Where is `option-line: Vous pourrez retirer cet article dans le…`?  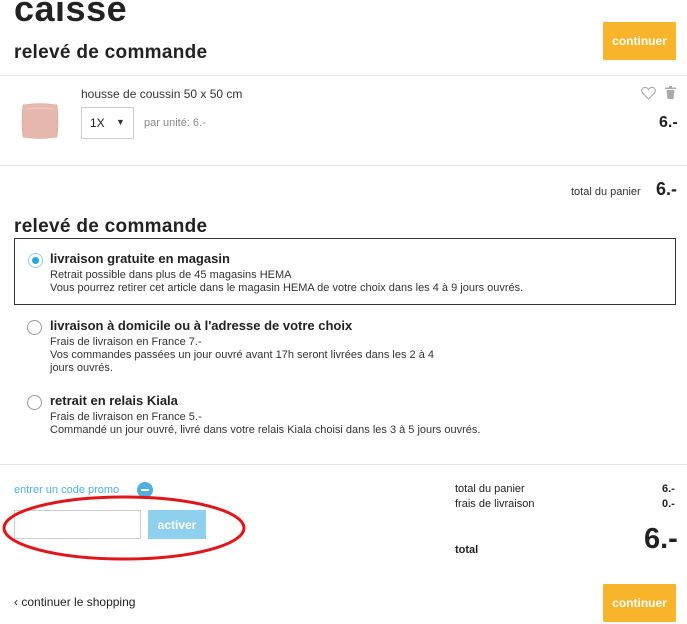
option-line: Vous pourrez retirer cet article dans le… is located at coordinates (287, 288).